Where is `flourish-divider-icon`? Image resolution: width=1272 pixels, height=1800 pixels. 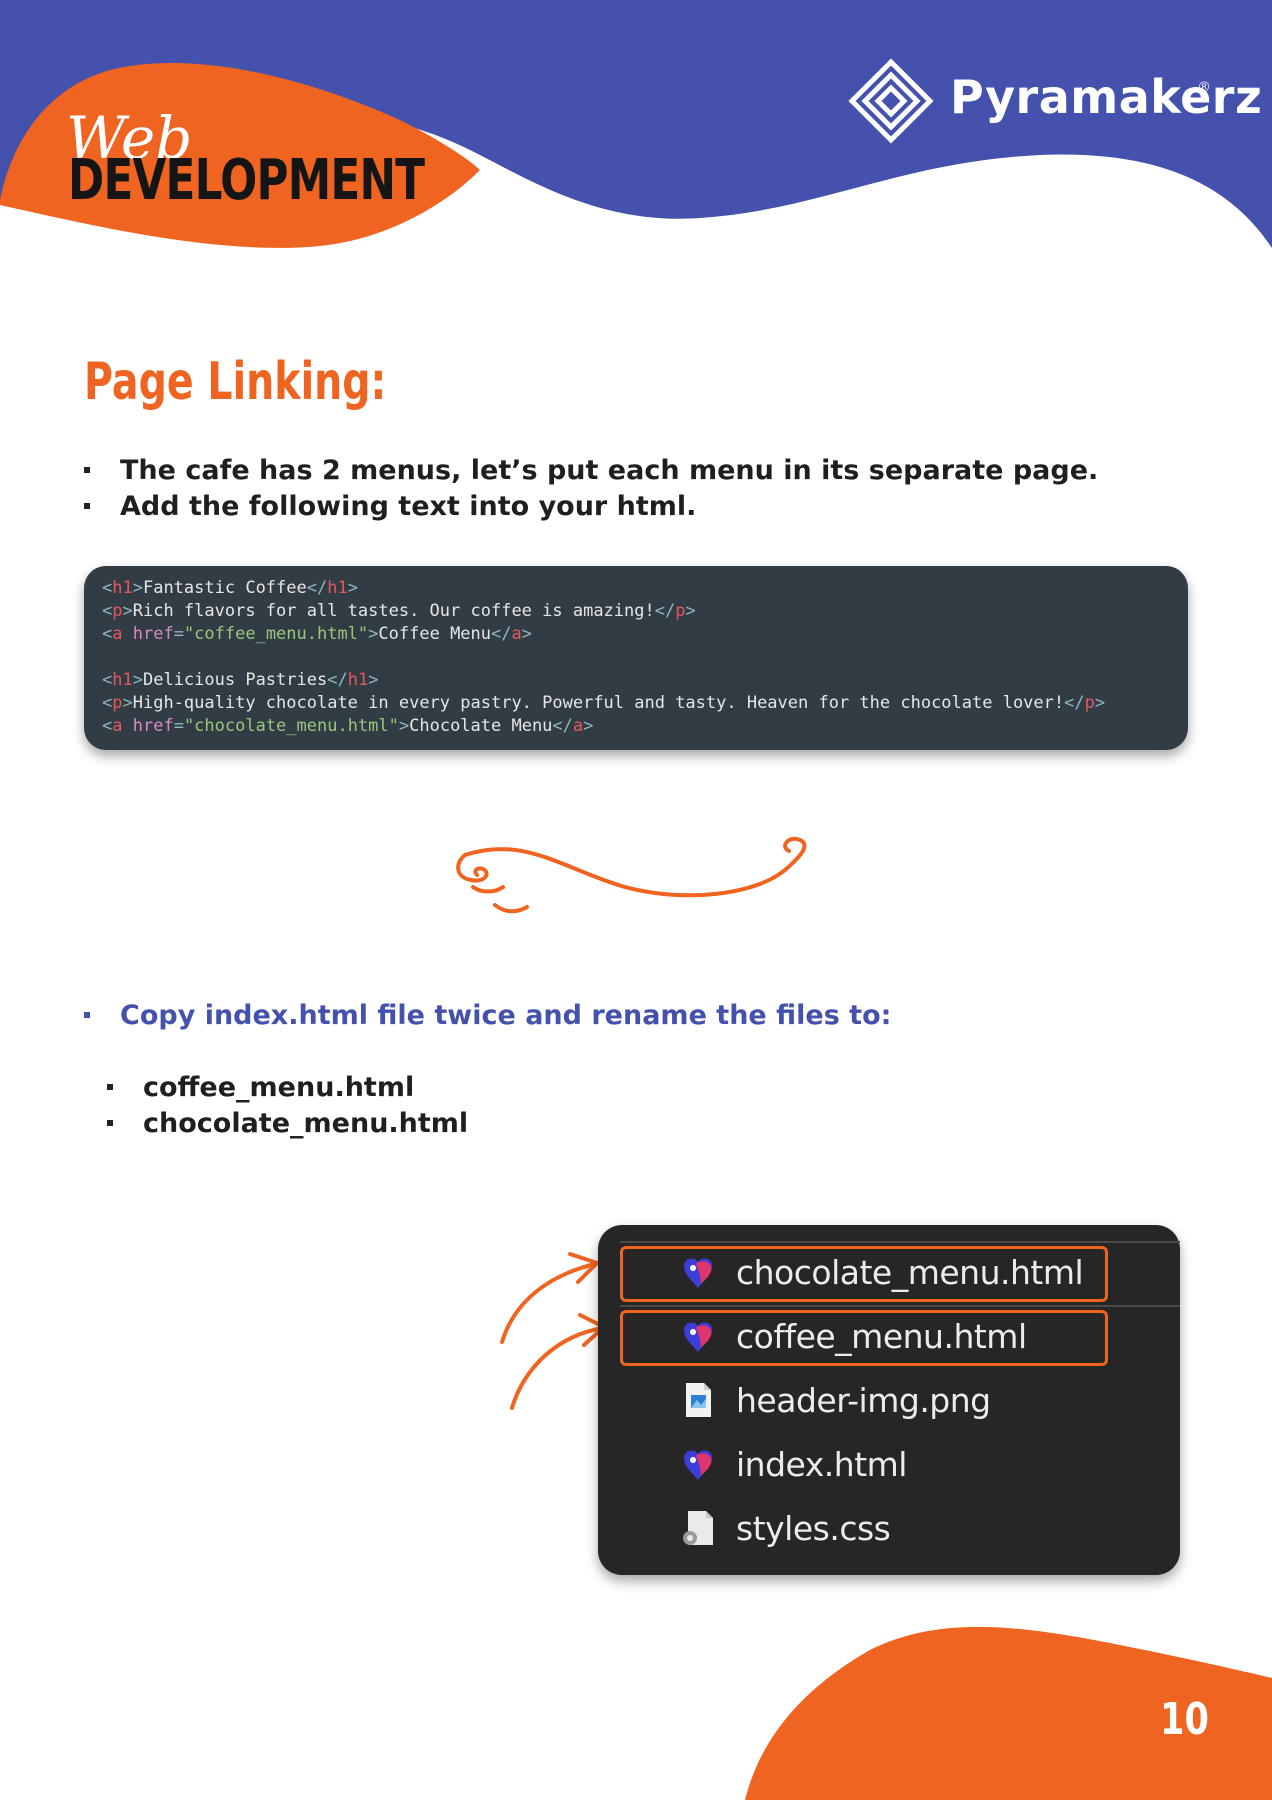
flourish-divider-icon is located at coordinates (631, 875).